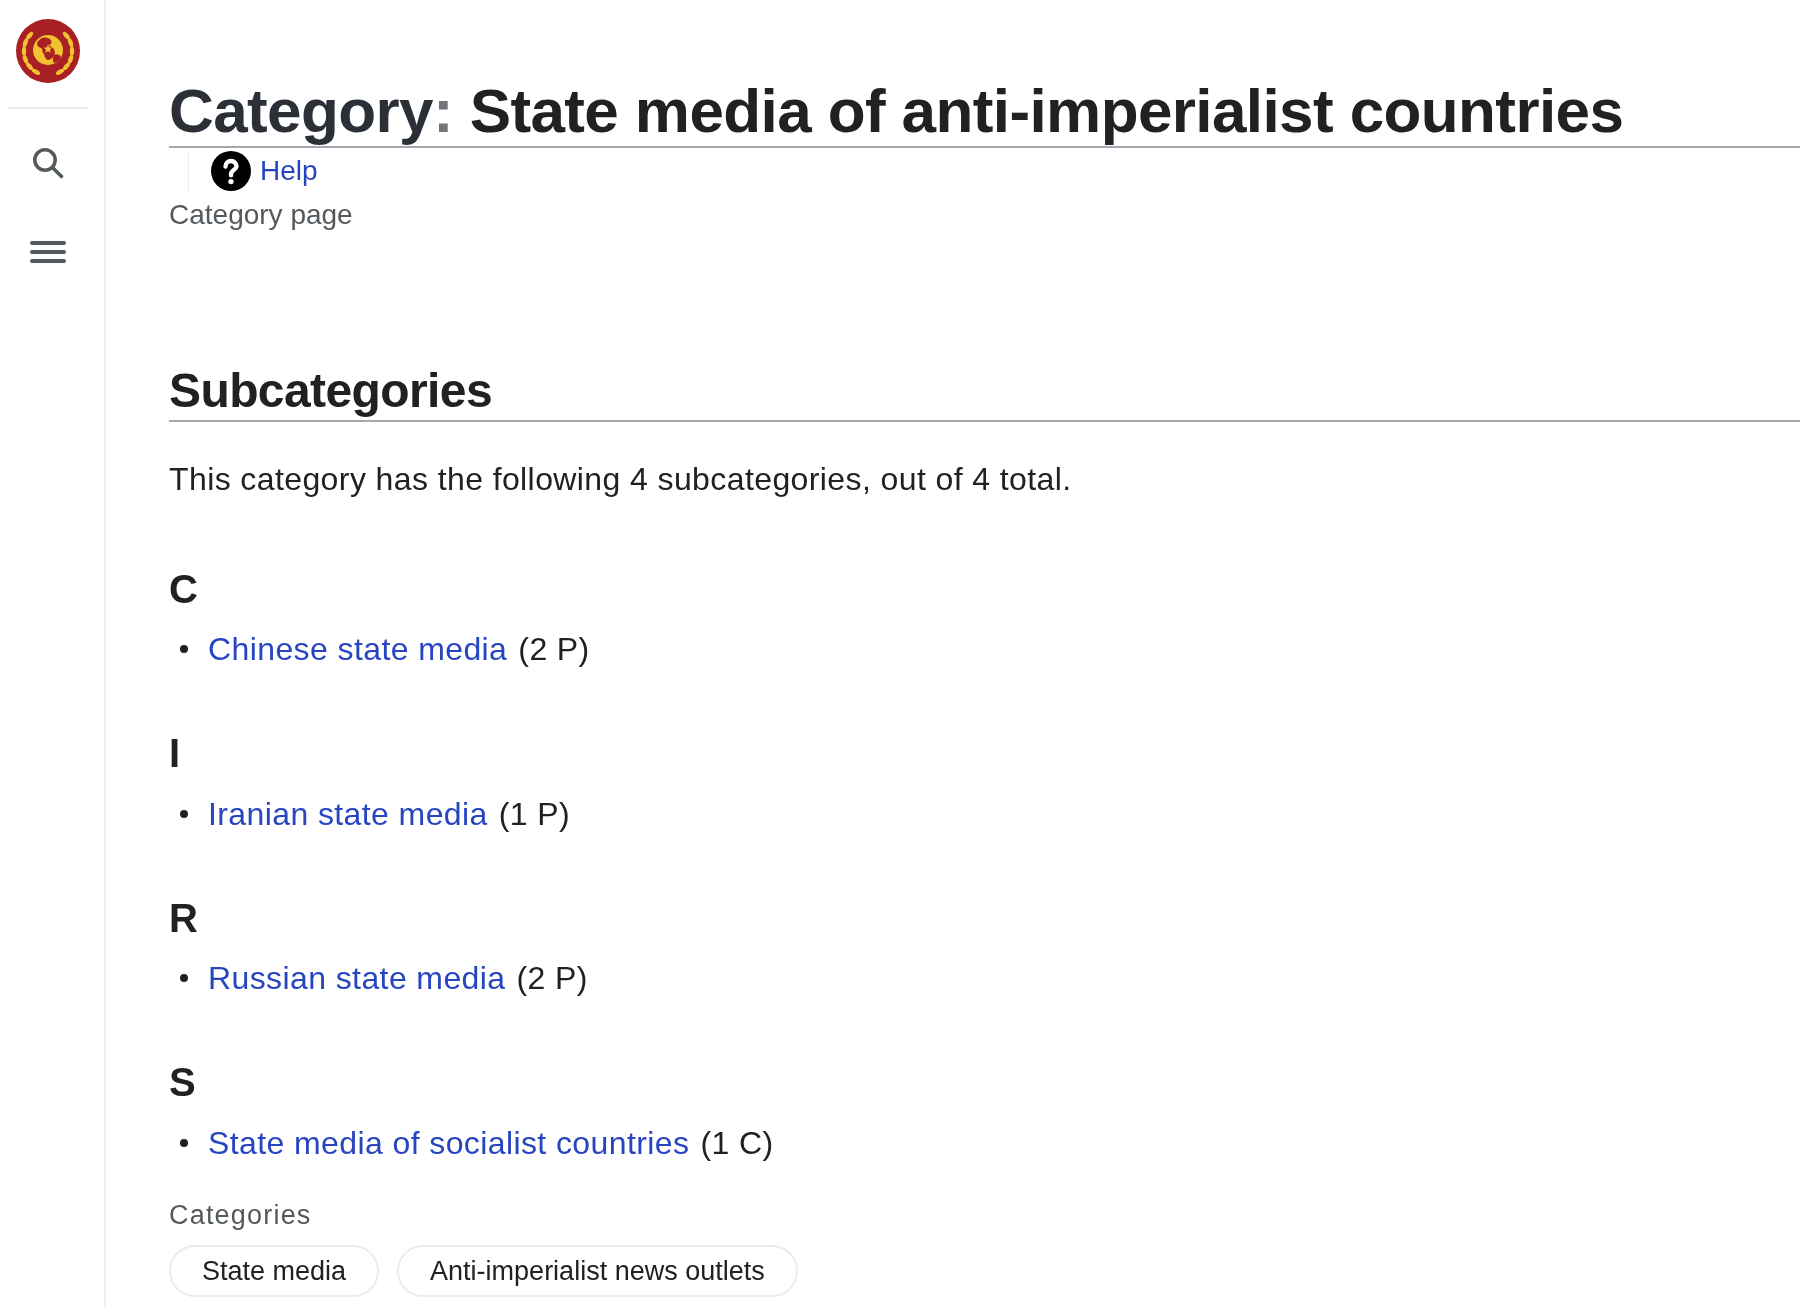  What do you see at coordinates (357, 978) in the screenshot?
I see `subcategory-link: Russian state media` at bounding box center [357, 978].